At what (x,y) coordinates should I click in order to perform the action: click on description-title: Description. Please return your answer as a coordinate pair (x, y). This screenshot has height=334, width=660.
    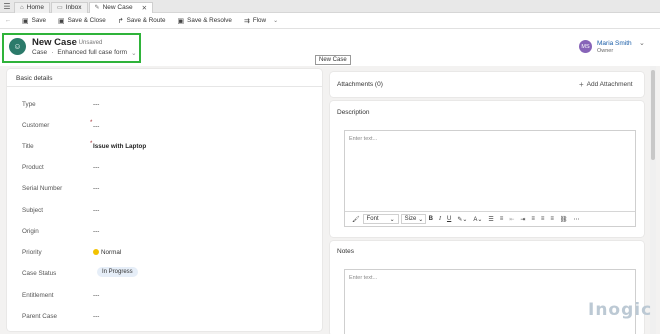
    Looking at the image, I should click on (353, 112).